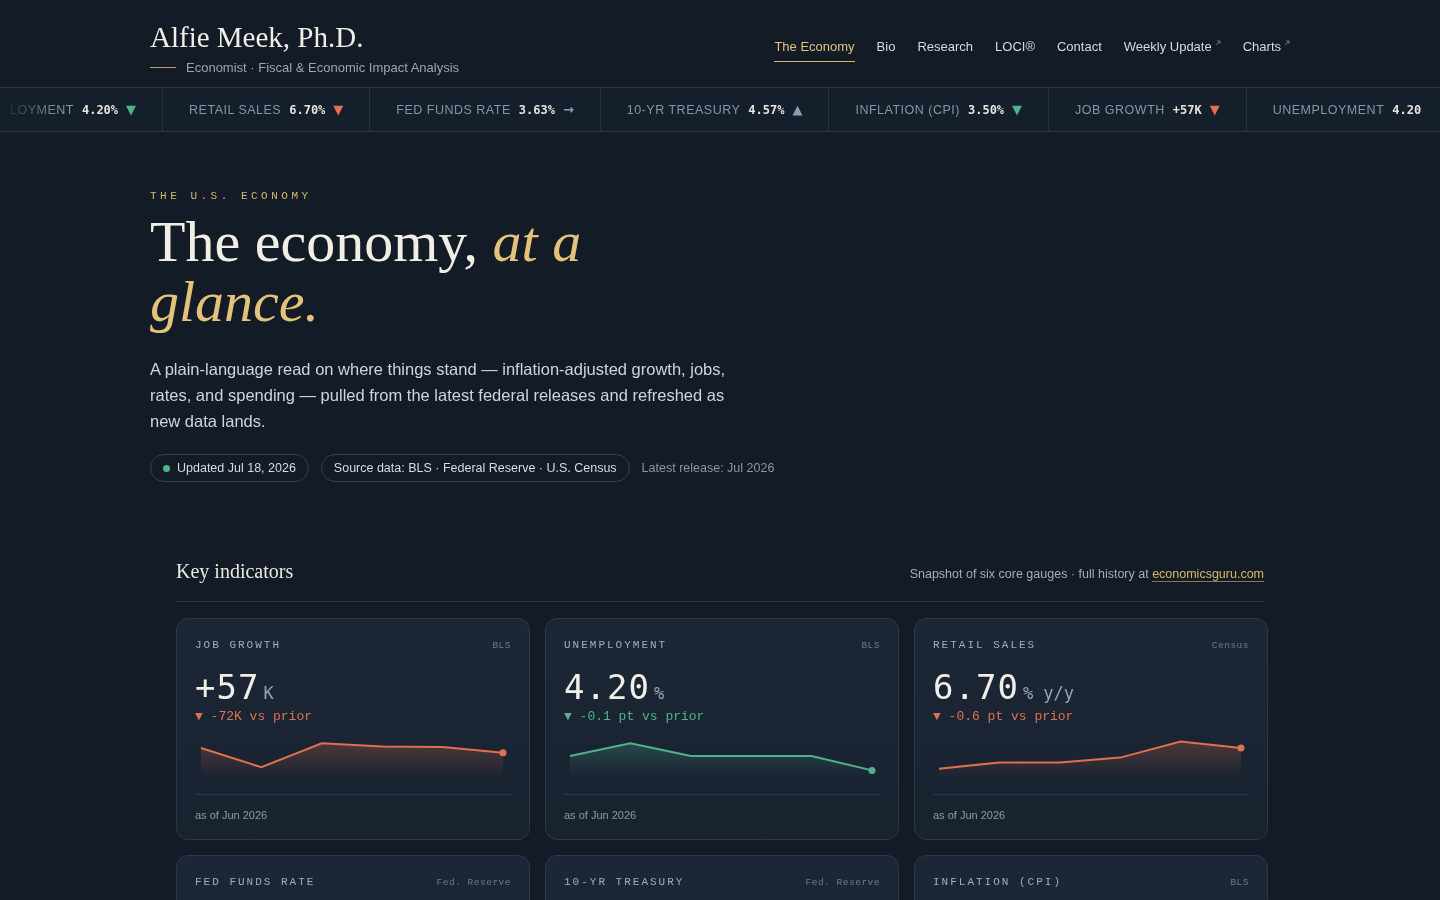 The height and width of the screenshot is (900, 1440). Describe the element at coordinates (1120, 109) in the screenshot. I see `ticker-label: JOB GROWTH` at that location.